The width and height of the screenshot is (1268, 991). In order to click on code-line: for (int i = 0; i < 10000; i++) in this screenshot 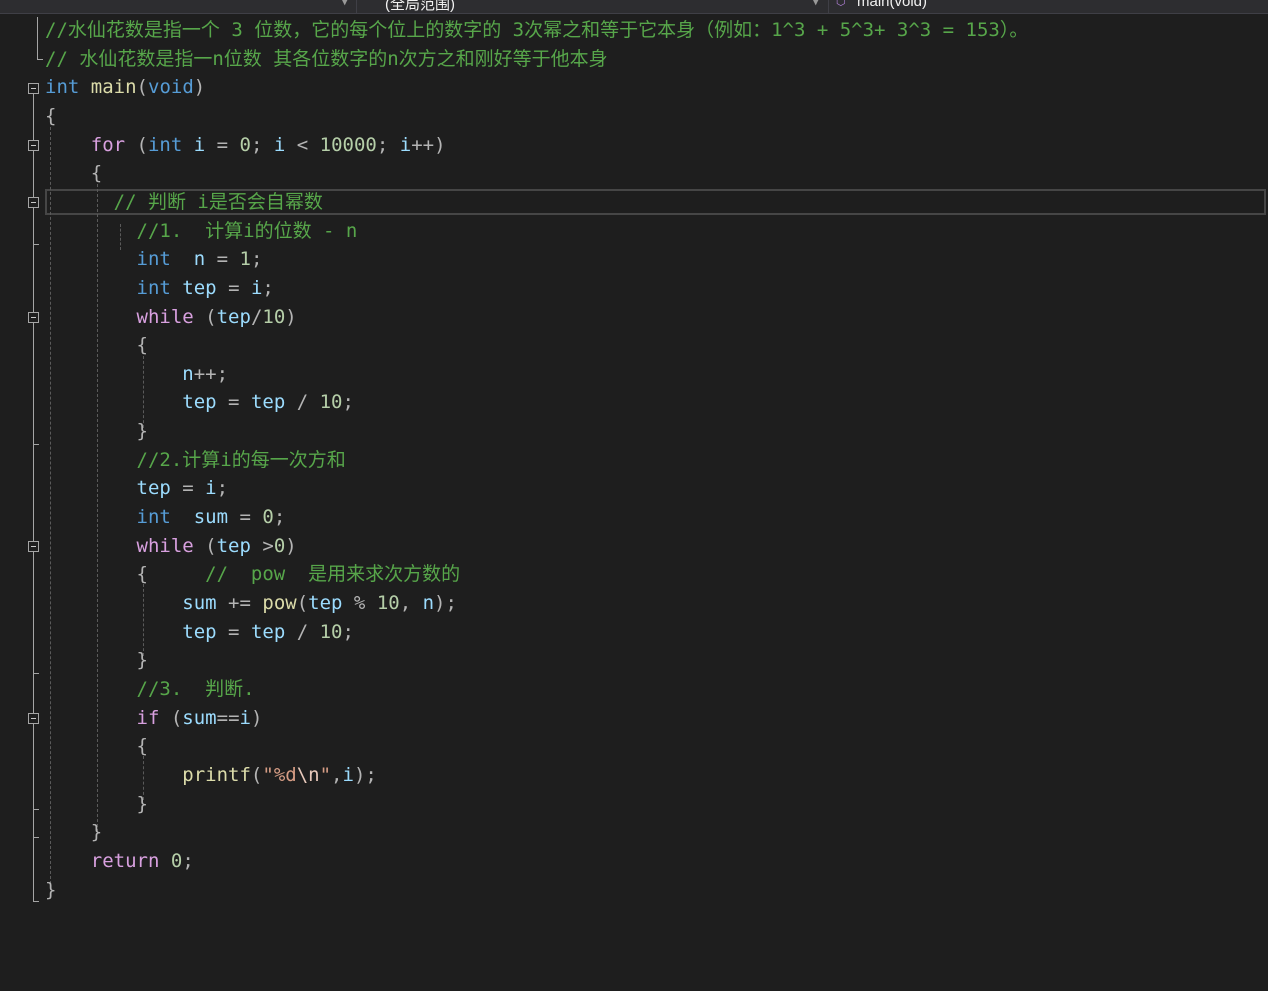, I will do `click(245, 145)`.